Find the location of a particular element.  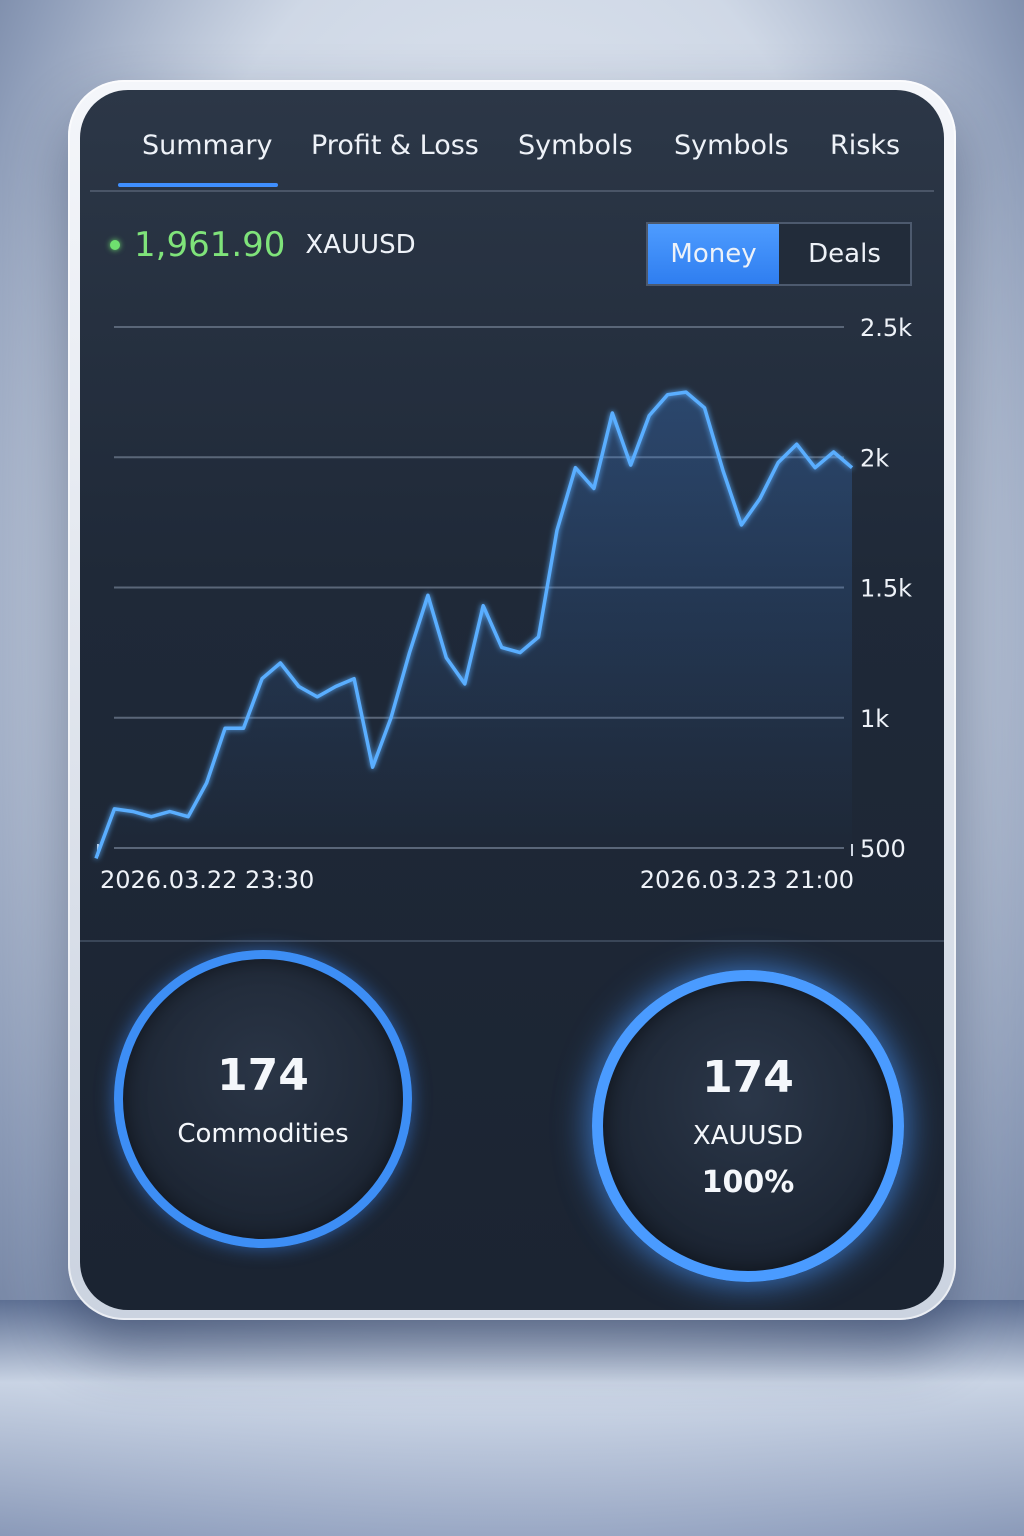

symbol-stat-circle: 174 XAUUSD 100% is located at coordinates (748, 1126).